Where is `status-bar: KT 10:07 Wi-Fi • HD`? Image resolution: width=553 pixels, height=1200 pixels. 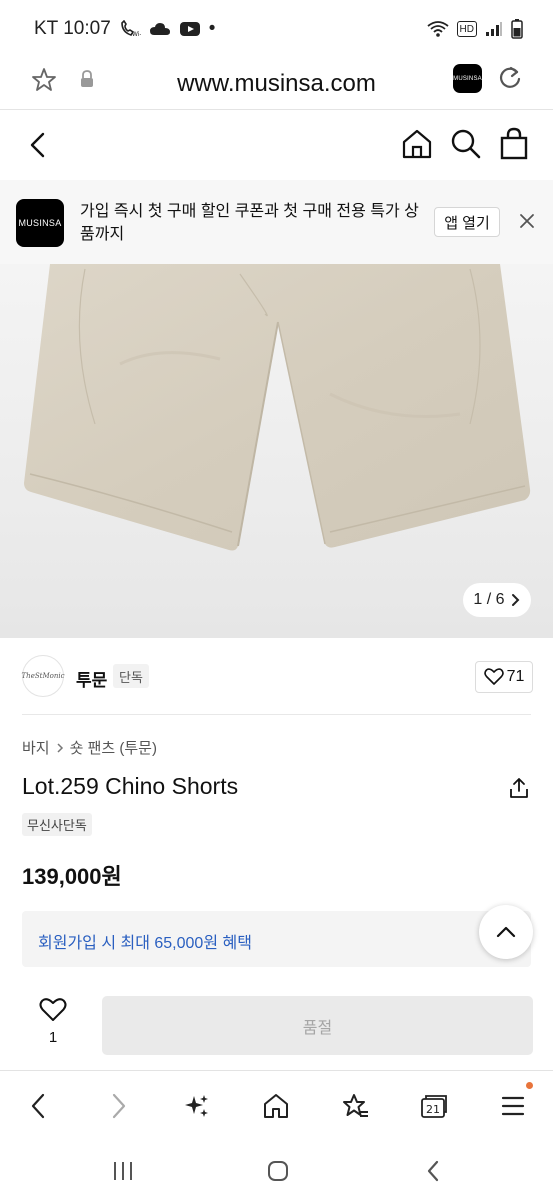
status-bar: KT 10:07 Wi-Fi • HD is located at coordinates (276, 29).